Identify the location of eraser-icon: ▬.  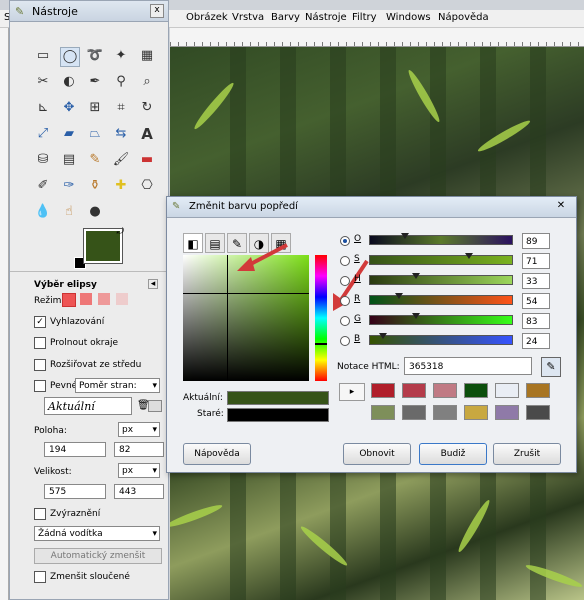
(147, 160).